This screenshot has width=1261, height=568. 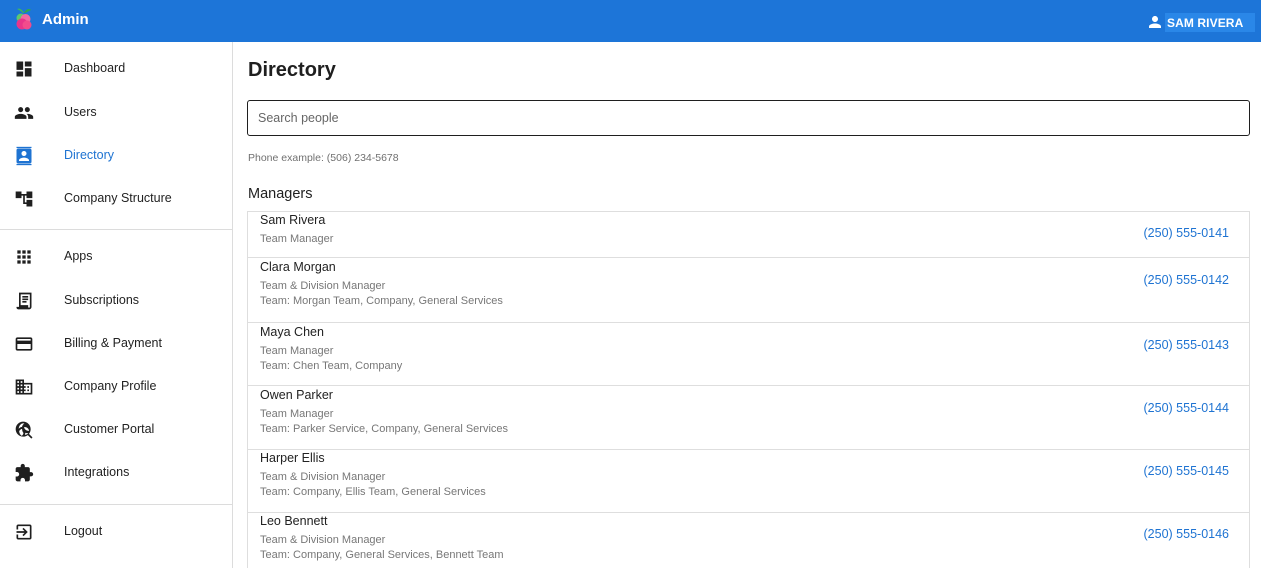 What do you see at coordinates (293, 220) in the screenshot?
I see `person-name: Sam Rivera` at bounding box center [293, 220].